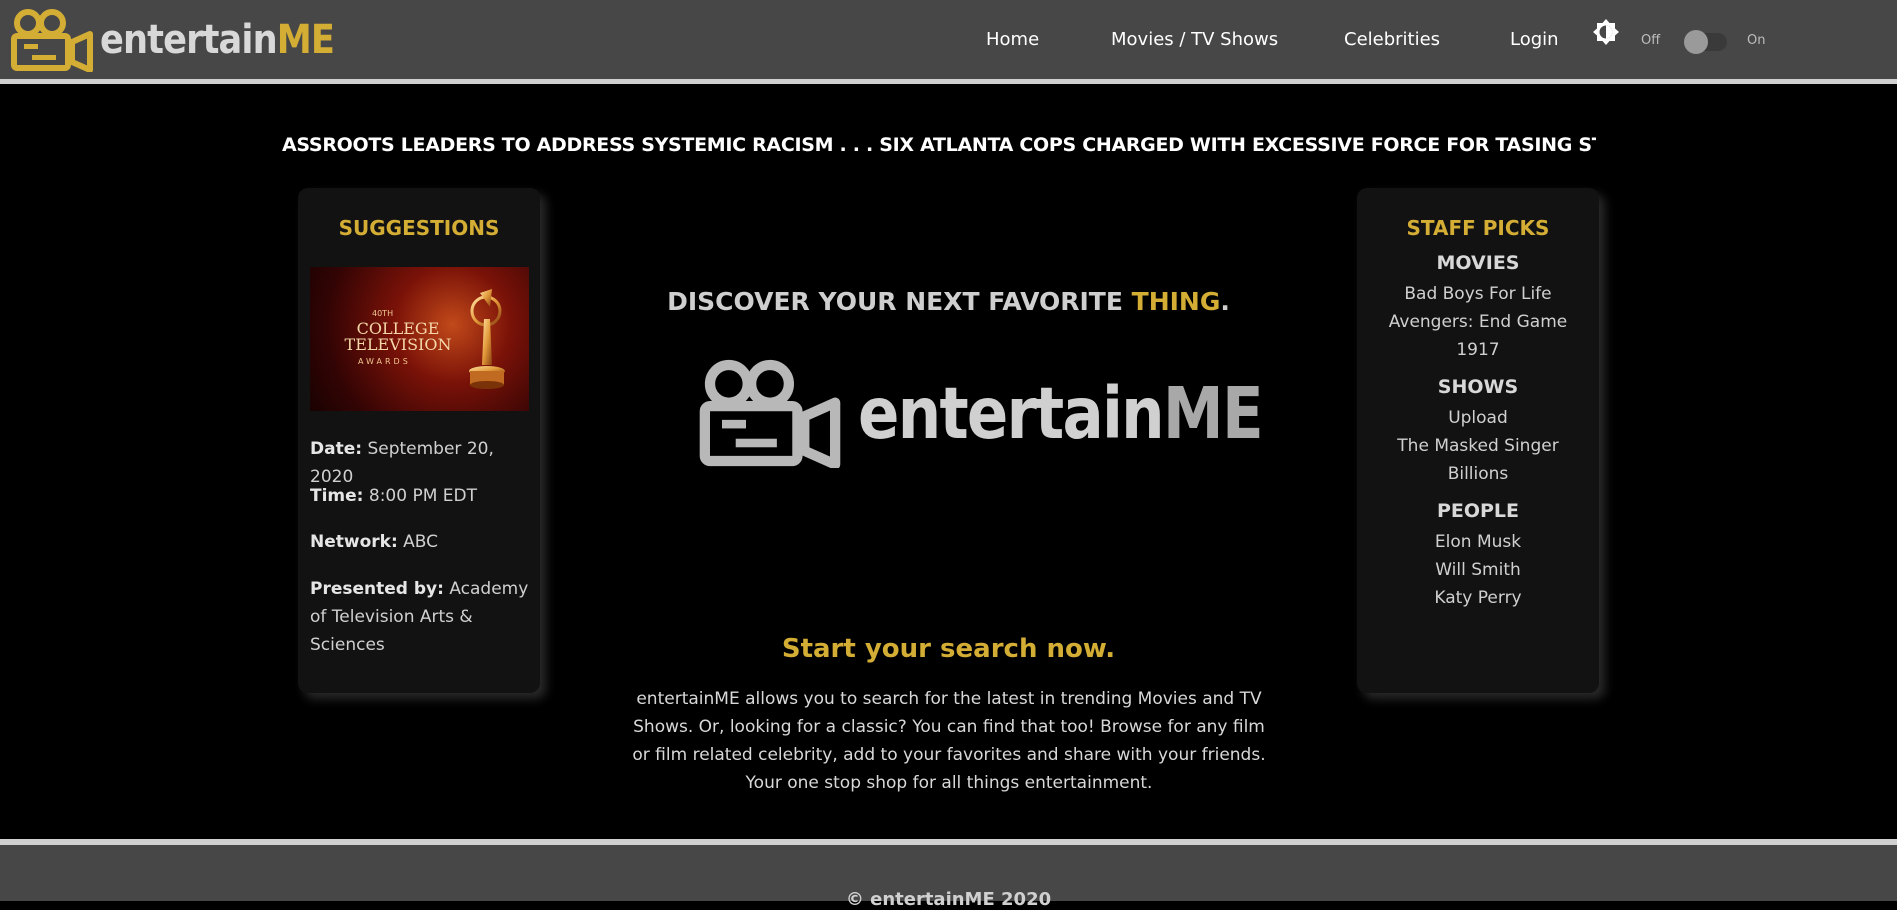 This screenshot has width=1897, height=910. Describe the element at coordinates (377, 589) in the screenshot. I see `presented-label: Presented by:` at that location.